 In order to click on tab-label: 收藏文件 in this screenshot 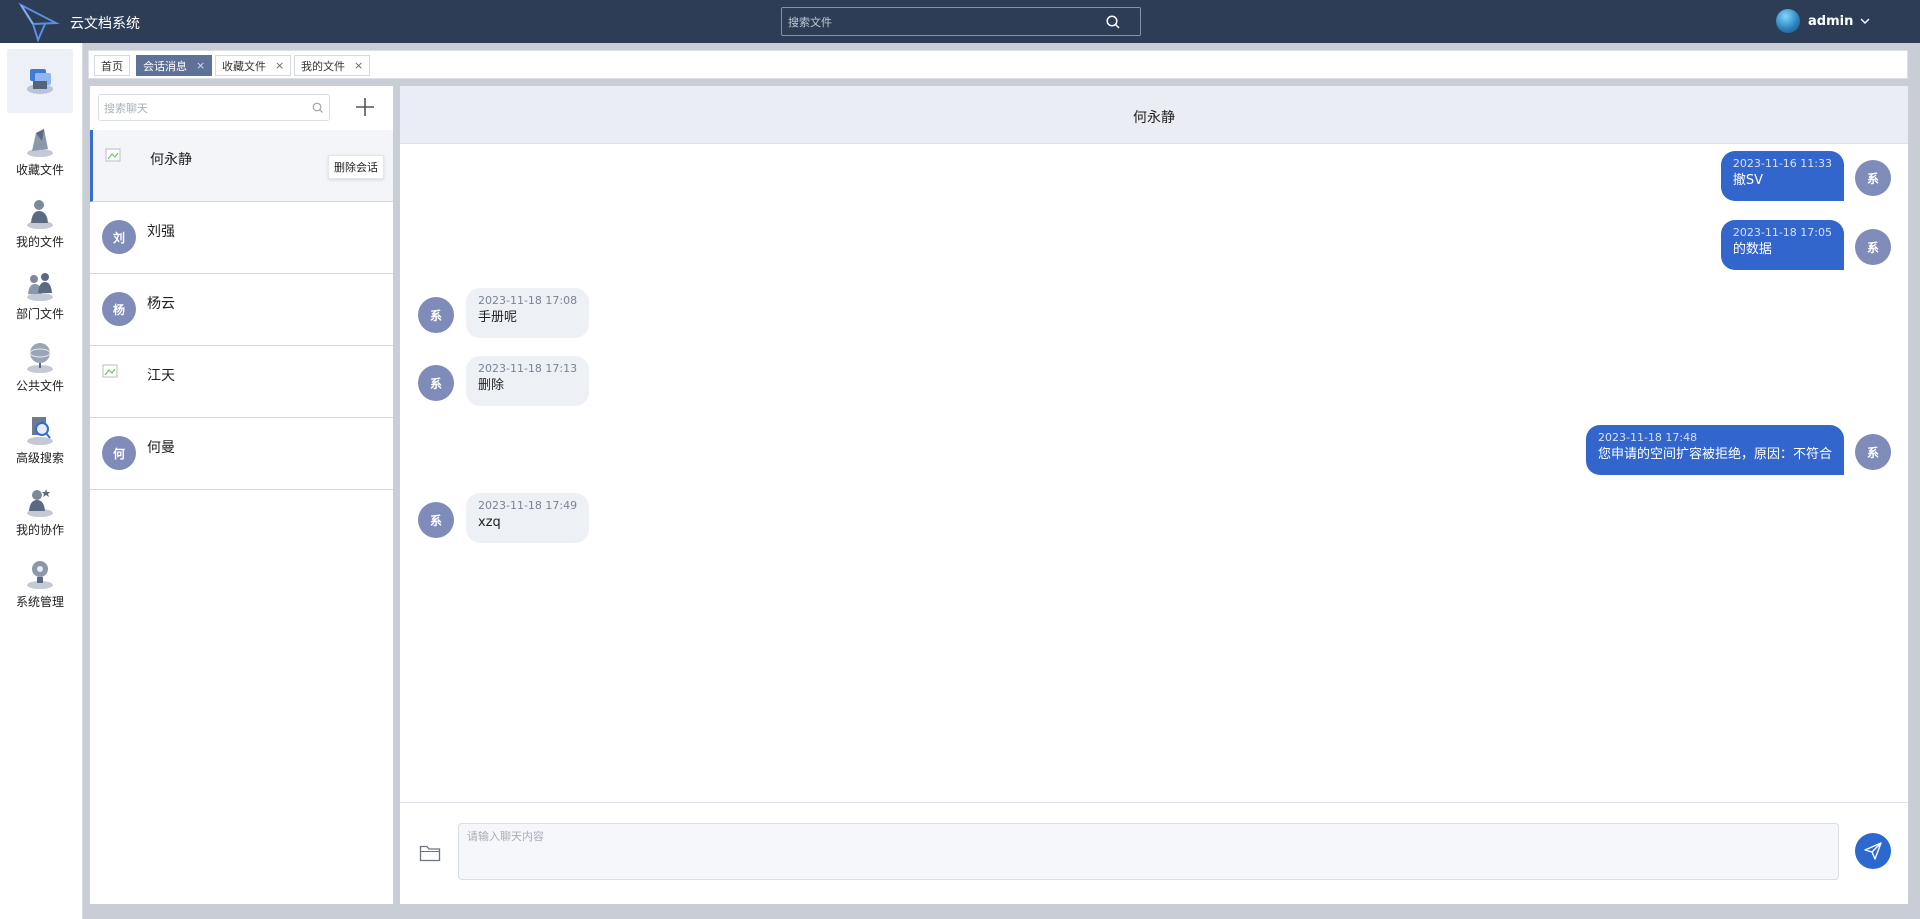, I will do `click(244, 66)`.